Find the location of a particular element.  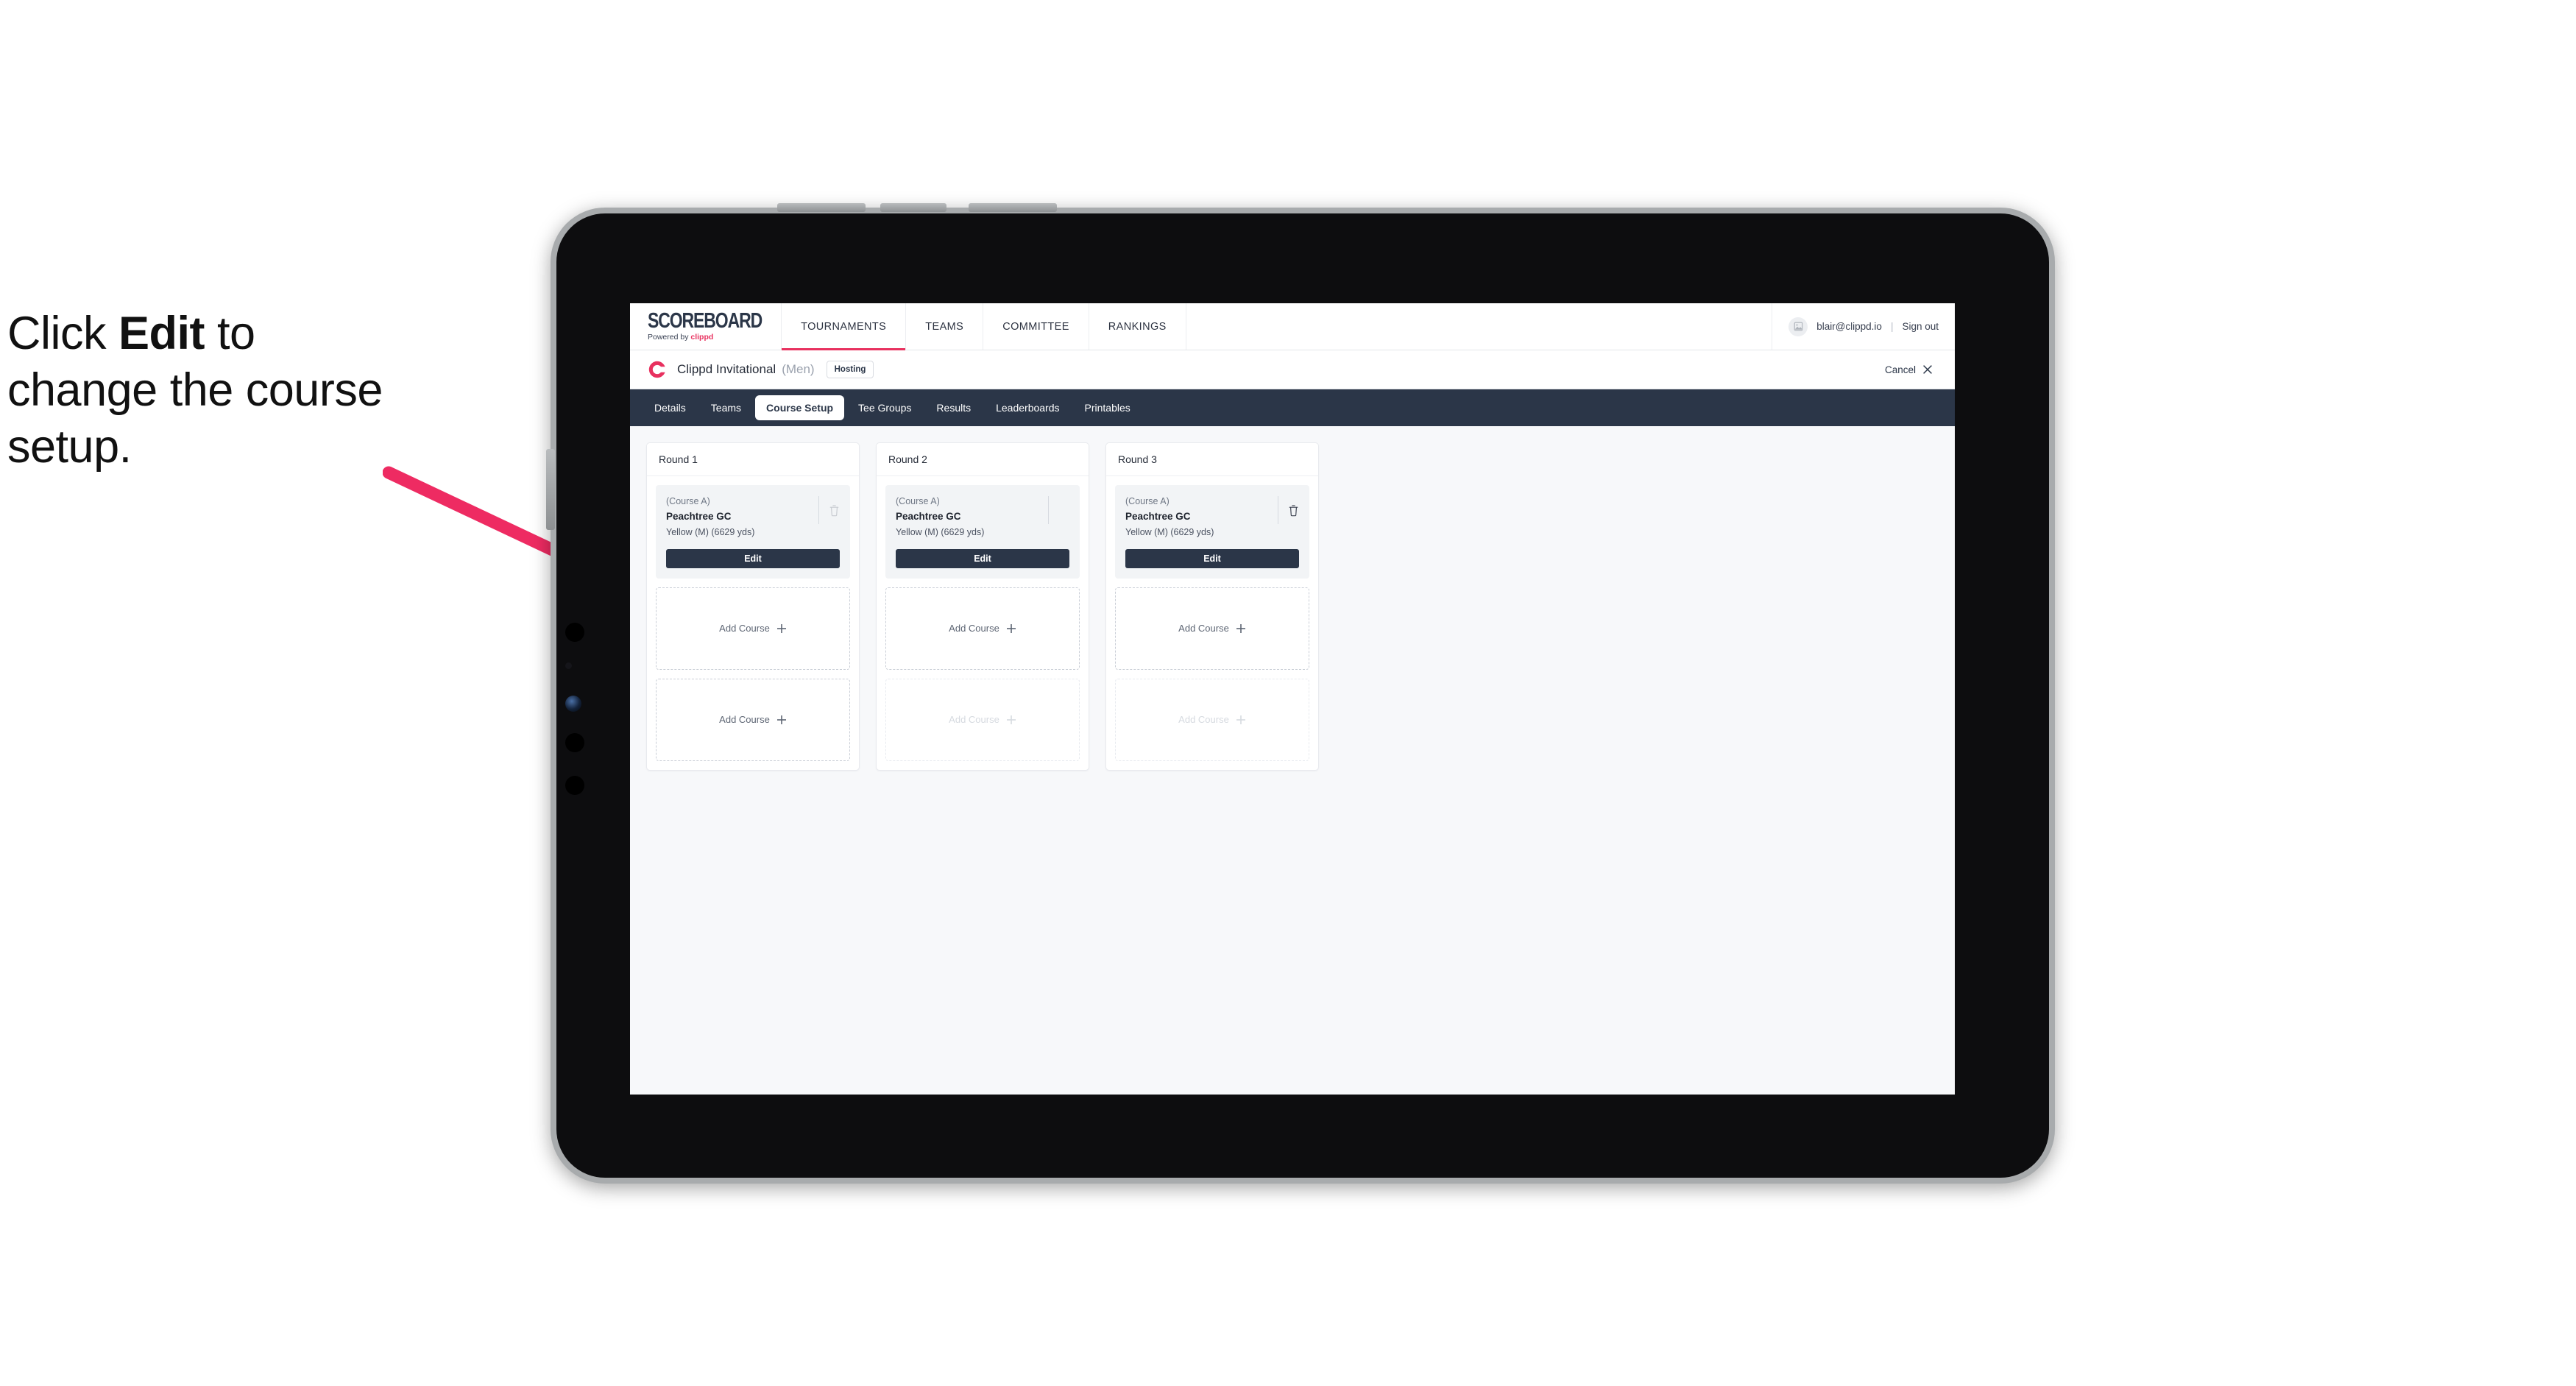

device-camera-icon is located at coordinates (573, 704).